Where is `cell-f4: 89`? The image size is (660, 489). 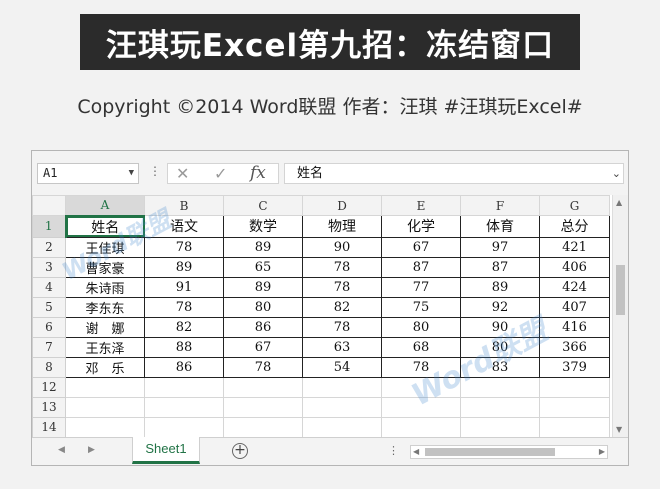
cell-f4: 89 is located at coordinates (500, 287).